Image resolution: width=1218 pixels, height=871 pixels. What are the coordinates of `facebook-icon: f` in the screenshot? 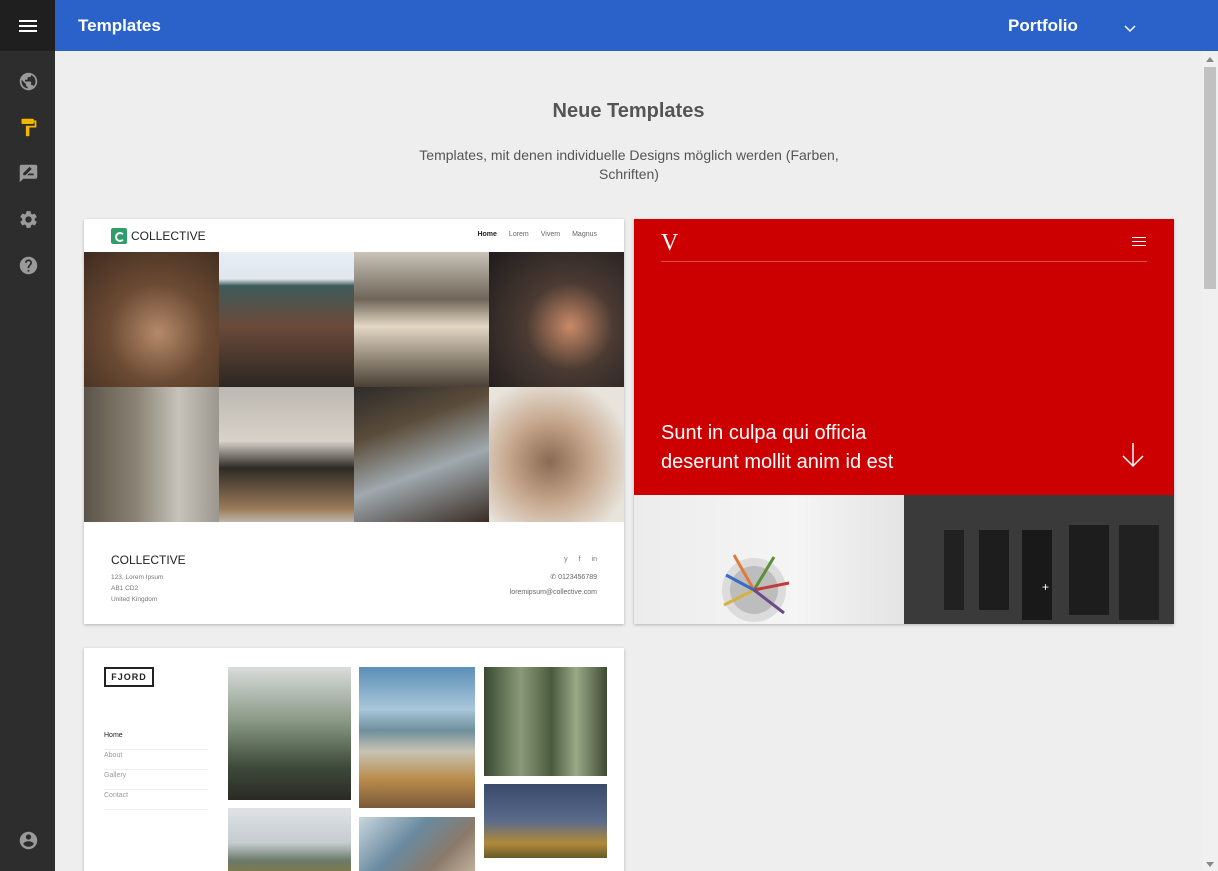 It's located at (579, 559).